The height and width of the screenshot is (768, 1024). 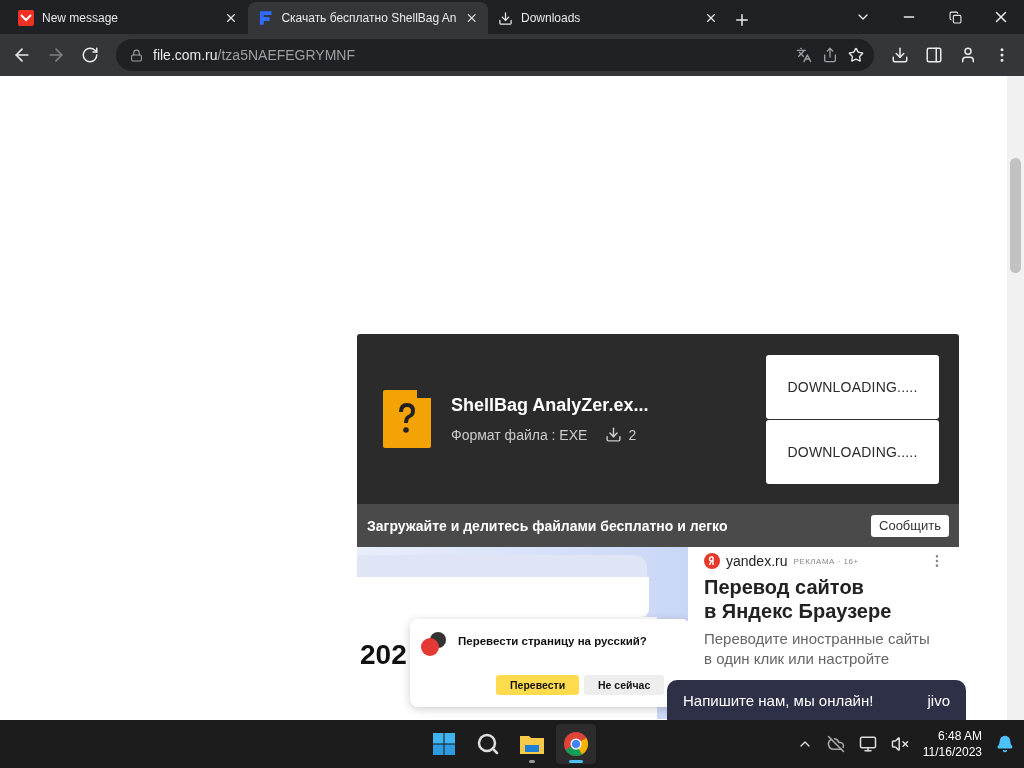 I want to click on taskbar-app, so click(x=576, y=744).